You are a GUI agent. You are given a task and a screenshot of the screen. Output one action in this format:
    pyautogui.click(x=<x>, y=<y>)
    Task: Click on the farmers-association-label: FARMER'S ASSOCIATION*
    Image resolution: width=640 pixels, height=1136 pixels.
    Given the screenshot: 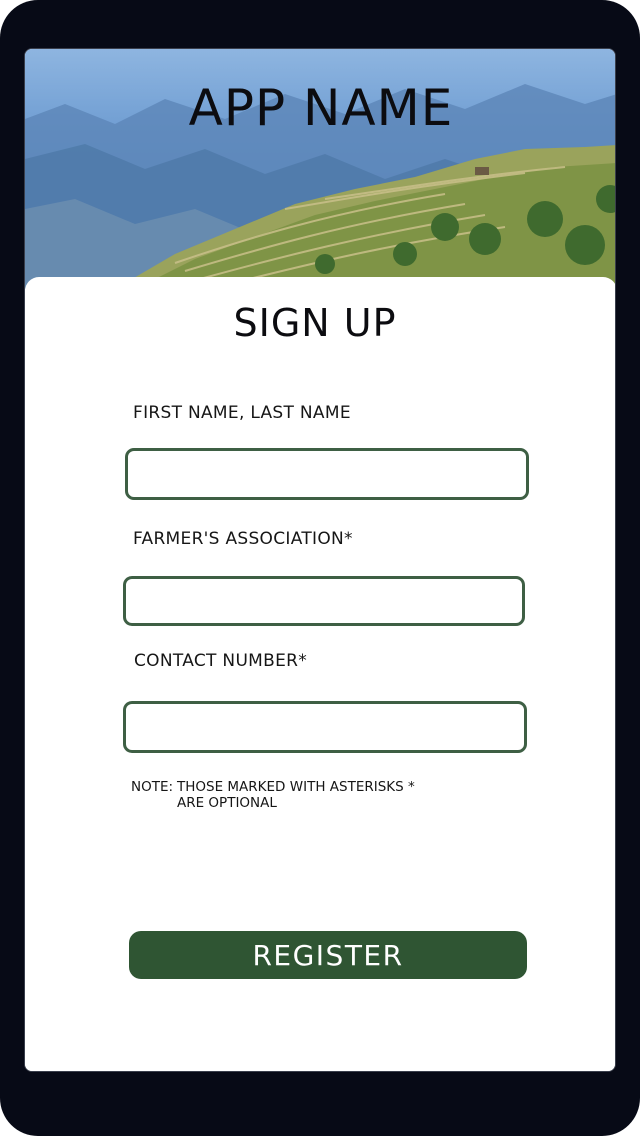 What is the action you would take?
    pyautogui.click(x=243, y=539)
    